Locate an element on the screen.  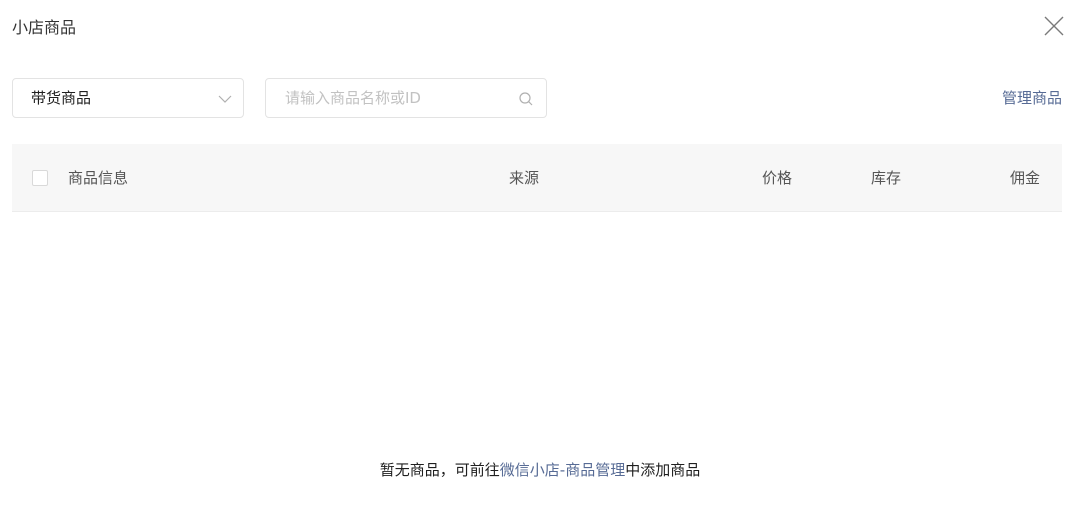
toolbar: 带货商品 管理商品 is located at coordinates (537, 99).